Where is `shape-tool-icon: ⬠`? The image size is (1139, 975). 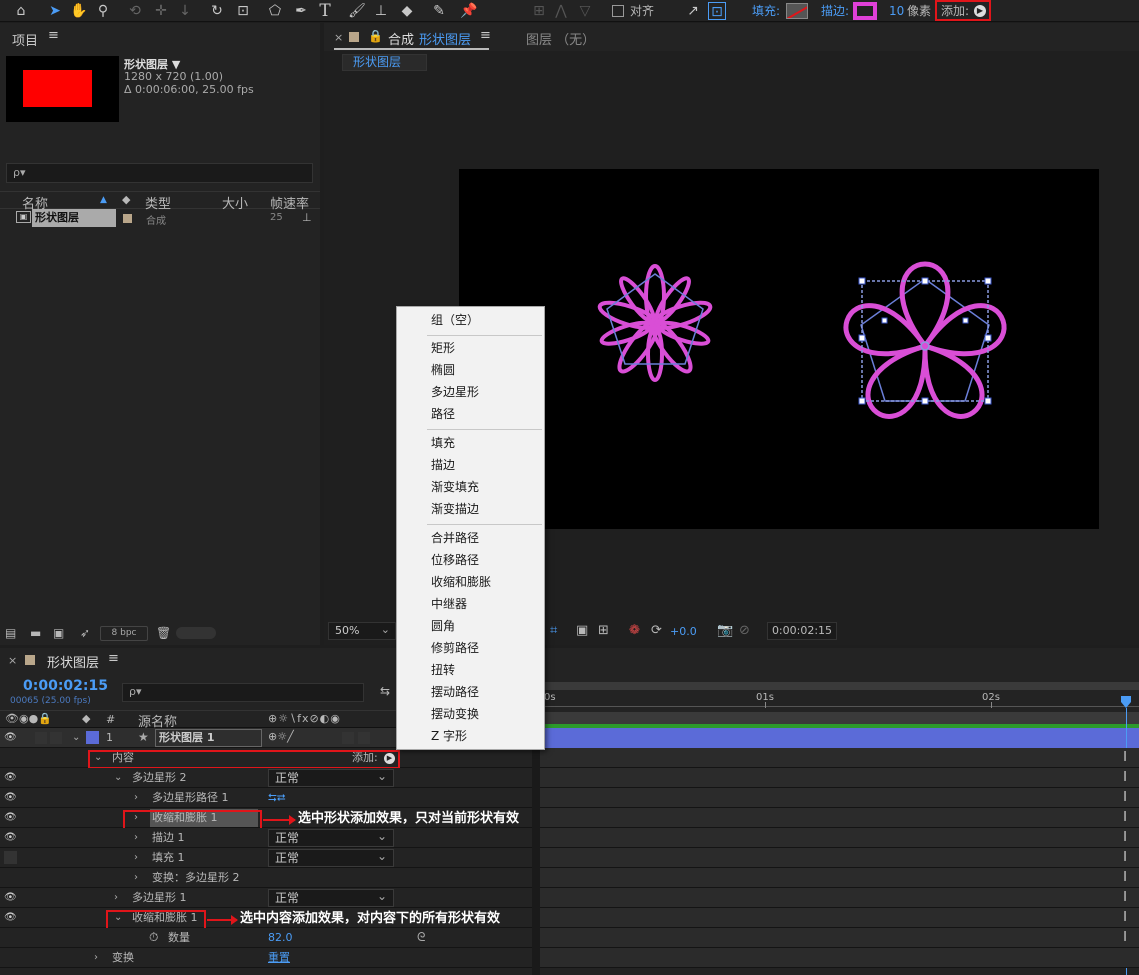
shape-tool-icon: ⬠ is located at coordinates (275, 11).